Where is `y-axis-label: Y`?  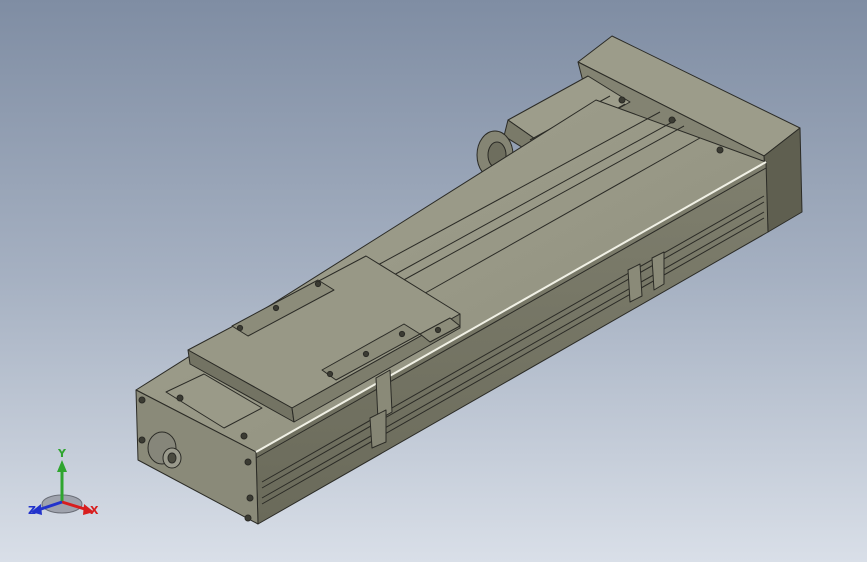
y-axis-label: Y is located at coordinates (62, 453).